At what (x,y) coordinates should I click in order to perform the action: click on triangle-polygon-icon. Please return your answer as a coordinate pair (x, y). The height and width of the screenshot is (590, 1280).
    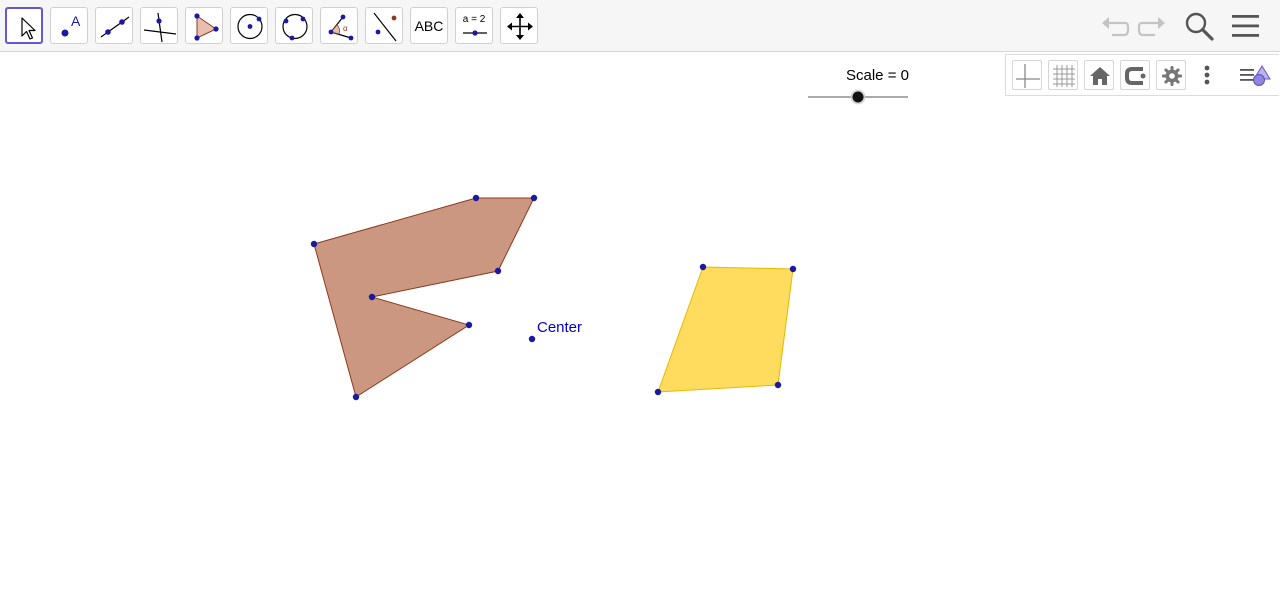
    Looking at the image, I should click on (206, 27).